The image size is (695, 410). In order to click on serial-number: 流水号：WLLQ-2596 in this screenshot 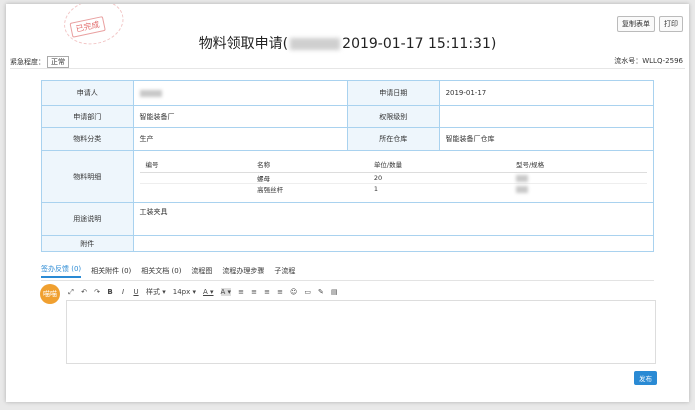, I will do `click(648, 61)`.